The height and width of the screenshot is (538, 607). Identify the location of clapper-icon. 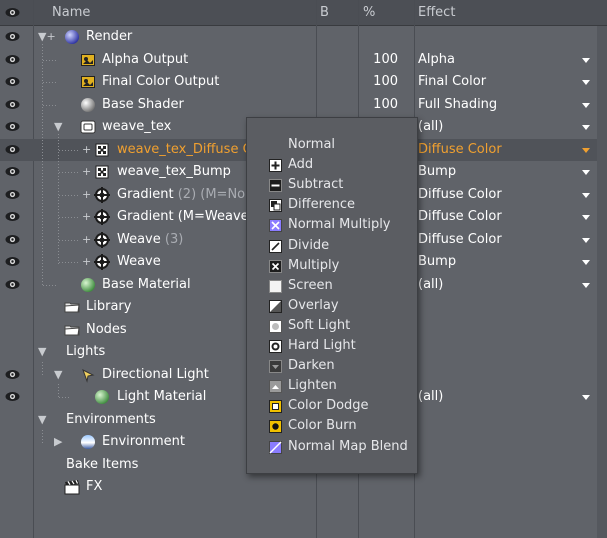
(72, 487).